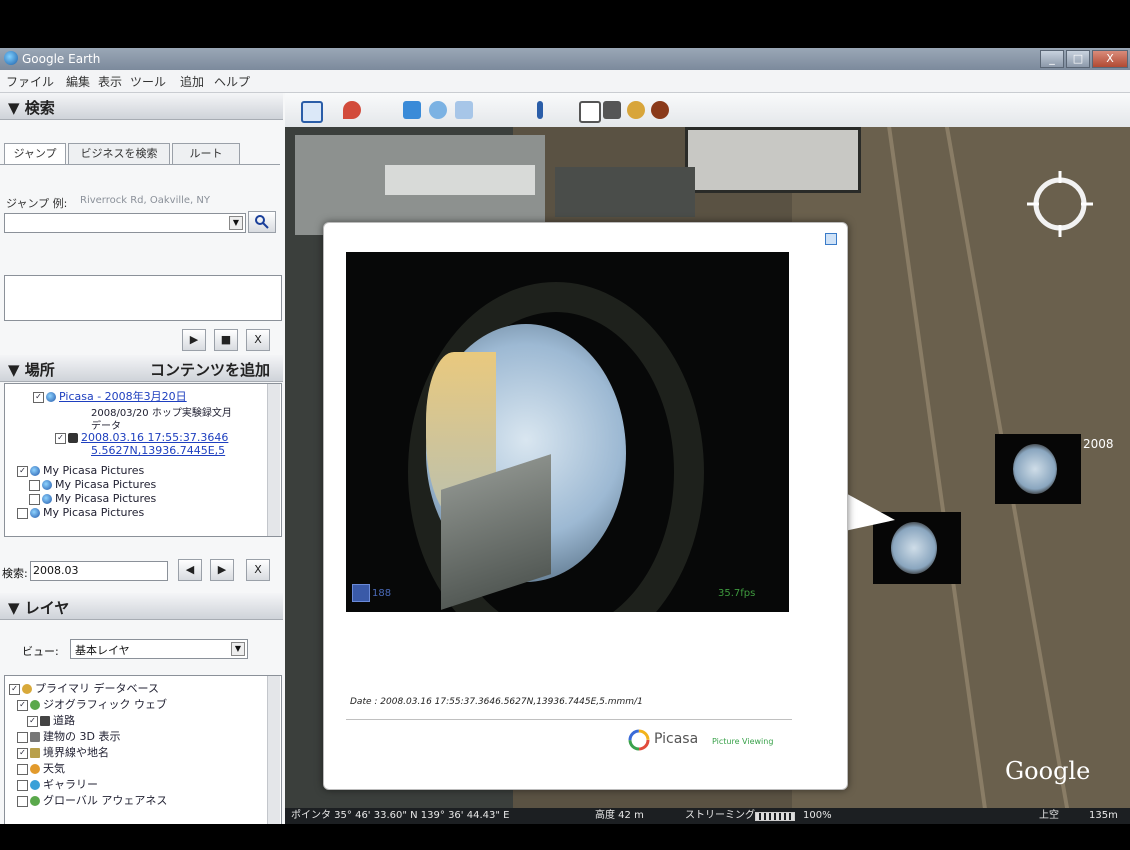  What do you see at coordinates (464, 110) in the screenshot?
I see `overlay-icon` at bounding box center [464, 110].